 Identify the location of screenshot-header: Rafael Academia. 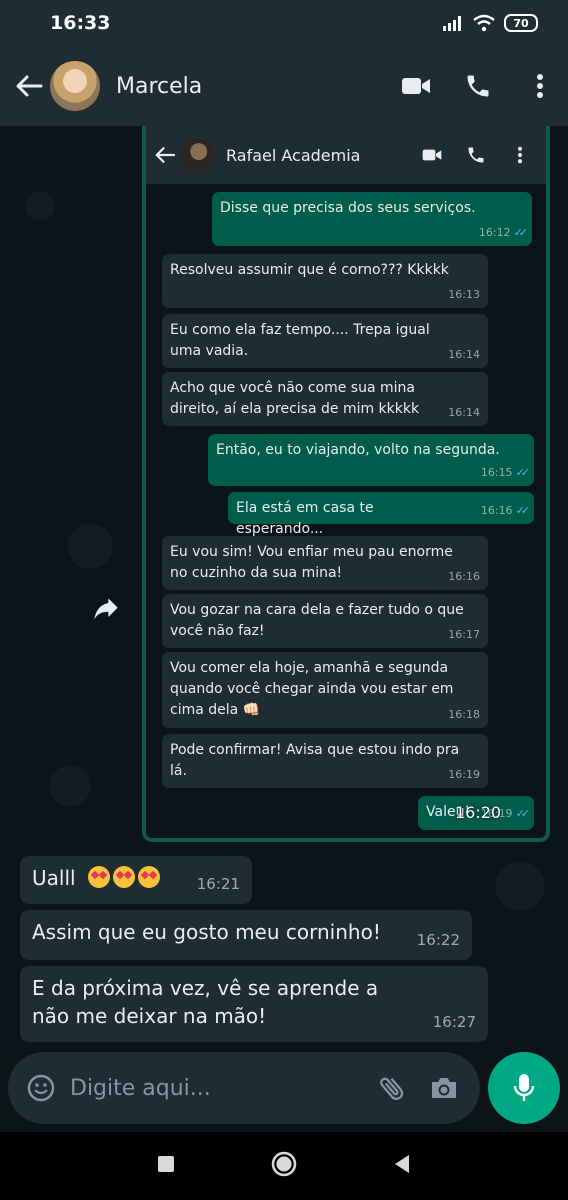
(346, 155).